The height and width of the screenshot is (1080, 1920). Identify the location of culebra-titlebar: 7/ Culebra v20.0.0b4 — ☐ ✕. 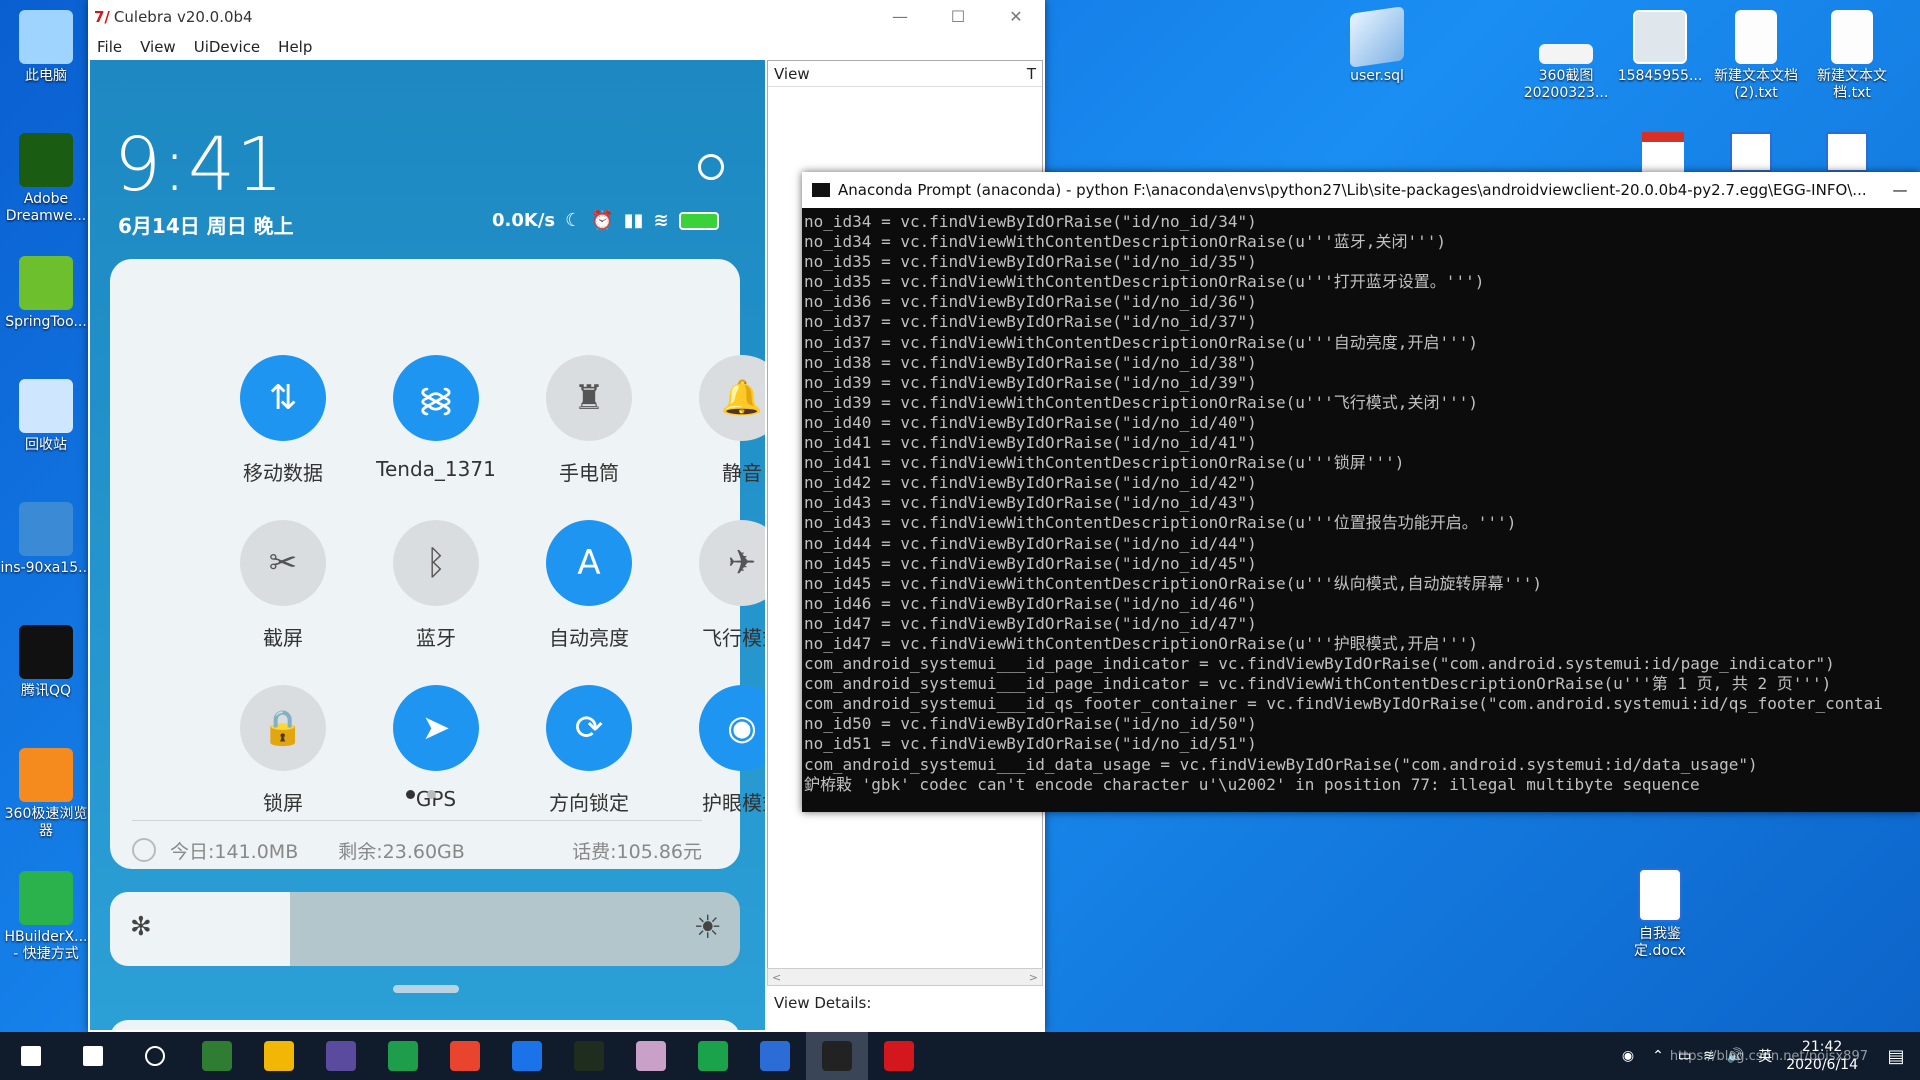
(566, 16).